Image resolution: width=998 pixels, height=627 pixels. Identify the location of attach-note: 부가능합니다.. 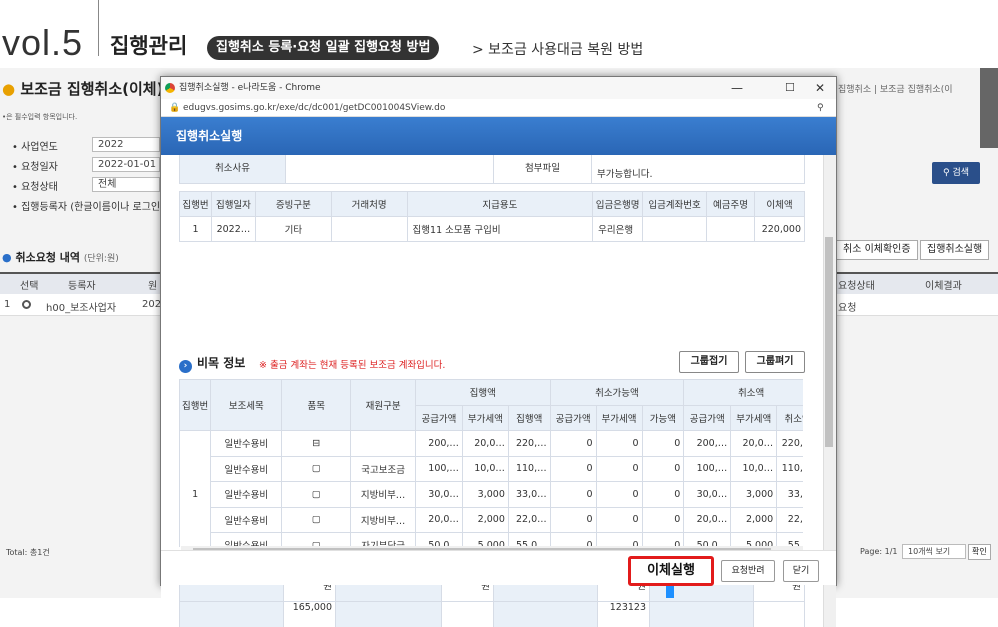
(698, 169).